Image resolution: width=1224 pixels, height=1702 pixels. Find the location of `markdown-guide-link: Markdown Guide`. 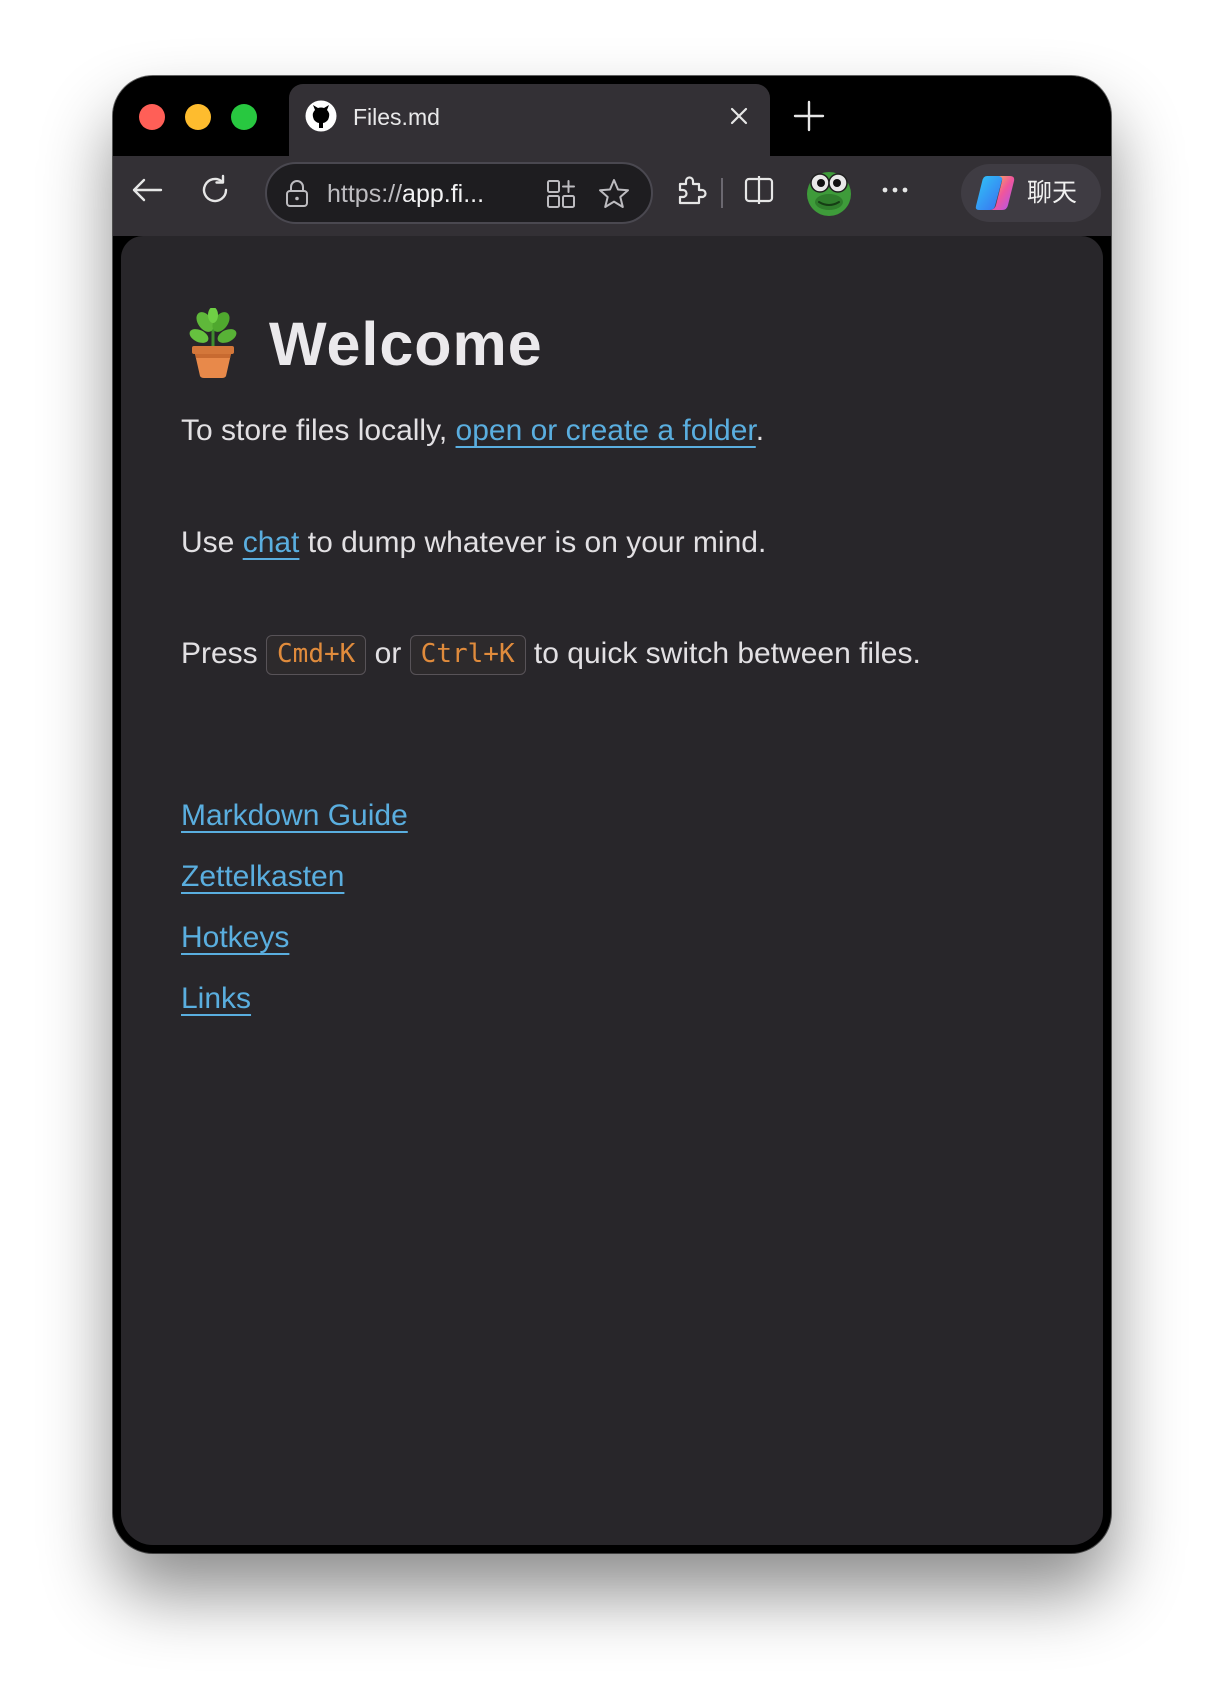

markdown-guide-link: Markdown Guide is located at coordinates (294, 816).